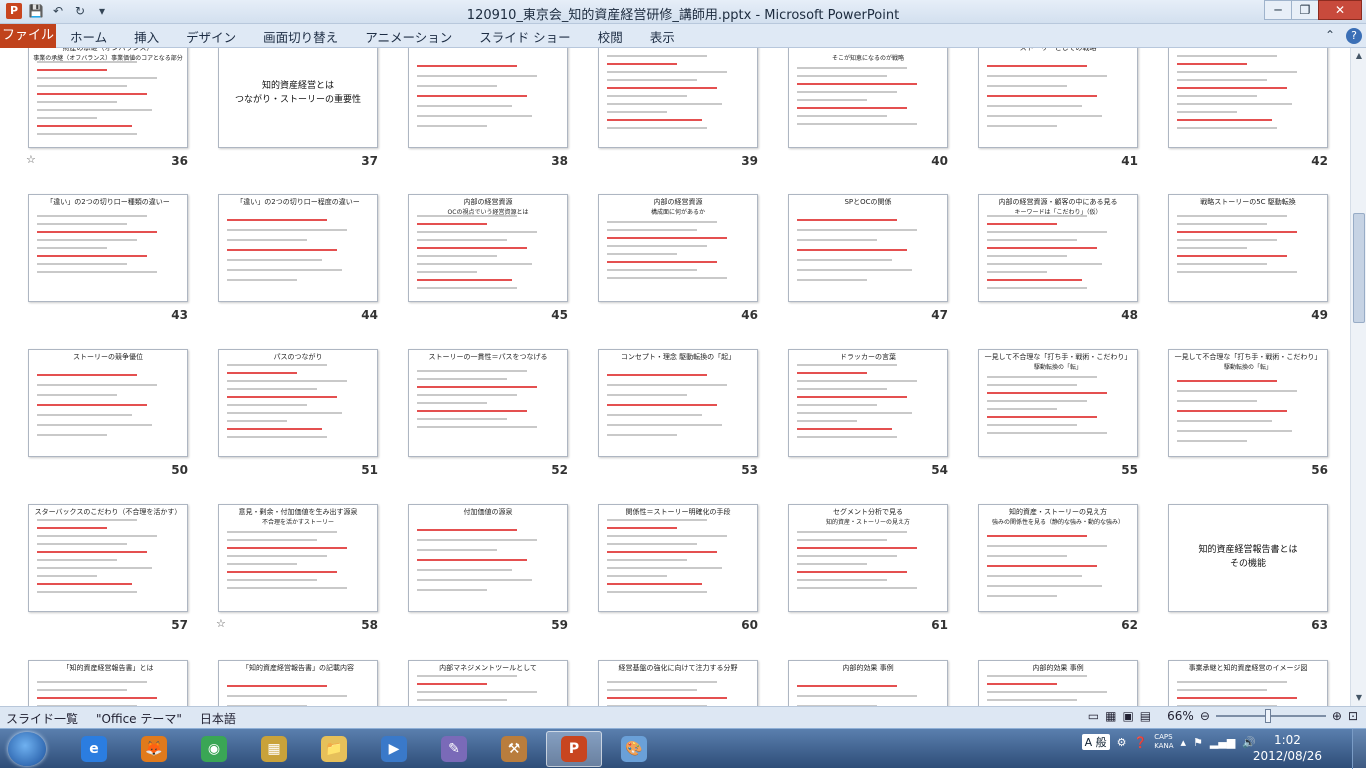  I want to click on tray-icon-tools: ⚙, so click(1122, 742).